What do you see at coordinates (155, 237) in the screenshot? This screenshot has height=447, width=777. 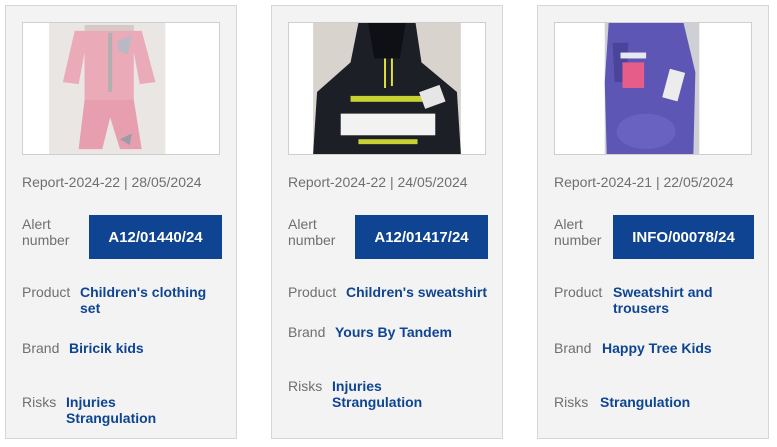 I see `alert-number-button: A12/01440/24` at bounding box center [155, 237].